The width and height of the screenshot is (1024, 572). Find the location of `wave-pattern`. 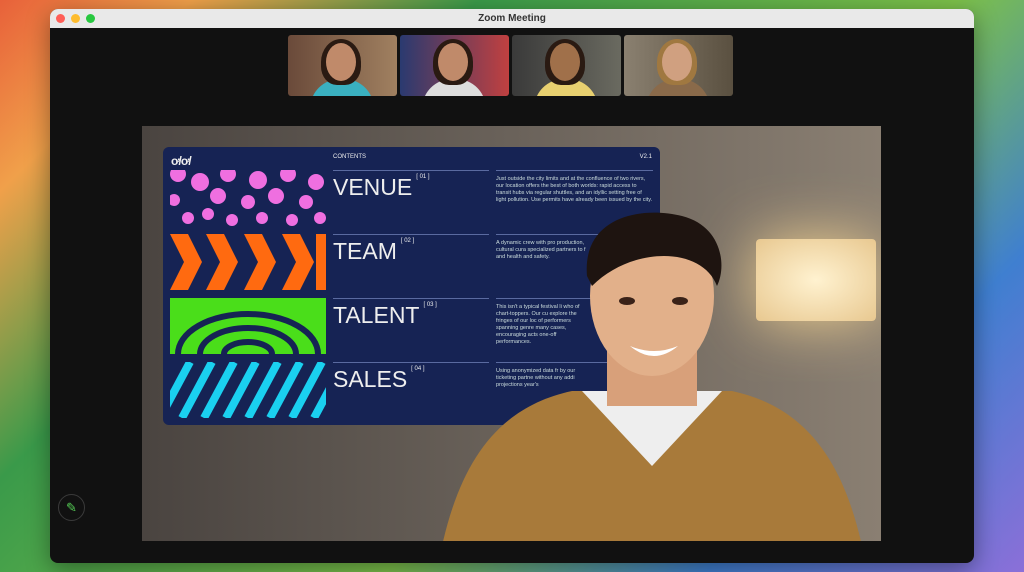

wave-pattern is located at coordinates (248, 326).